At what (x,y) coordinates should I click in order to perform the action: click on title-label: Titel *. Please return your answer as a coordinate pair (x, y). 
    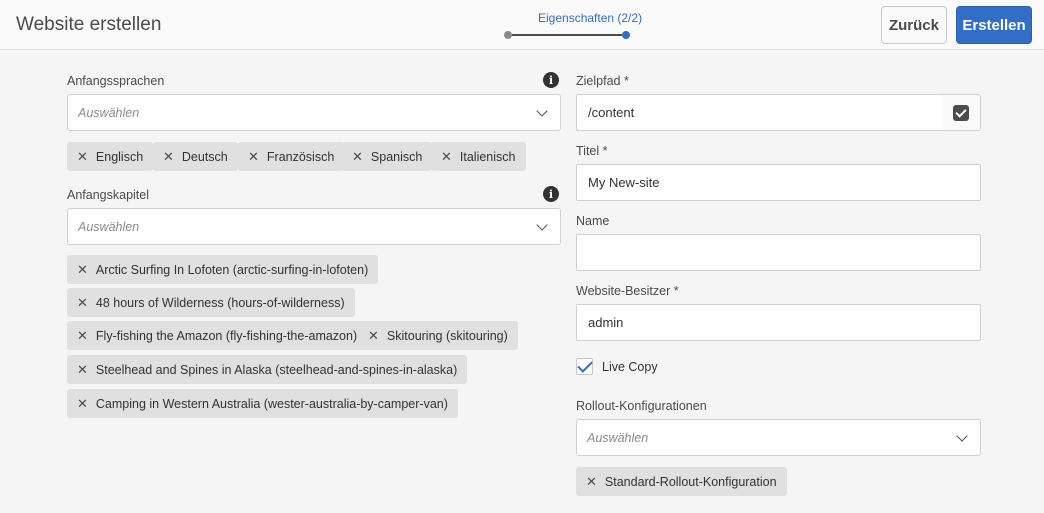
    Looking at the image, I should click on (592, 151).